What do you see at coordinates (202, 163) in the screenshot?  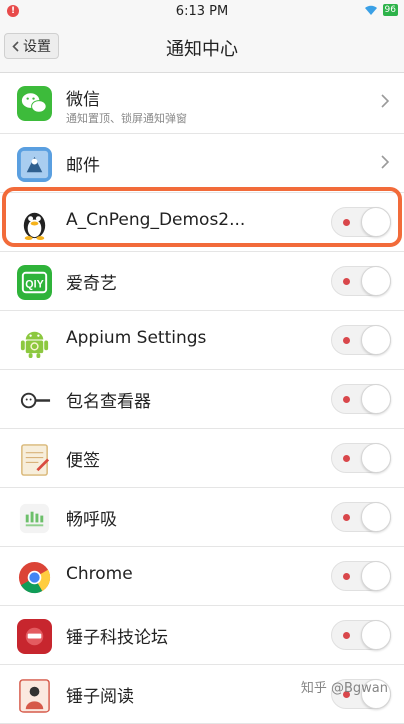 I see `app-row-mail: 邮件` at bounding box center [202, 163].